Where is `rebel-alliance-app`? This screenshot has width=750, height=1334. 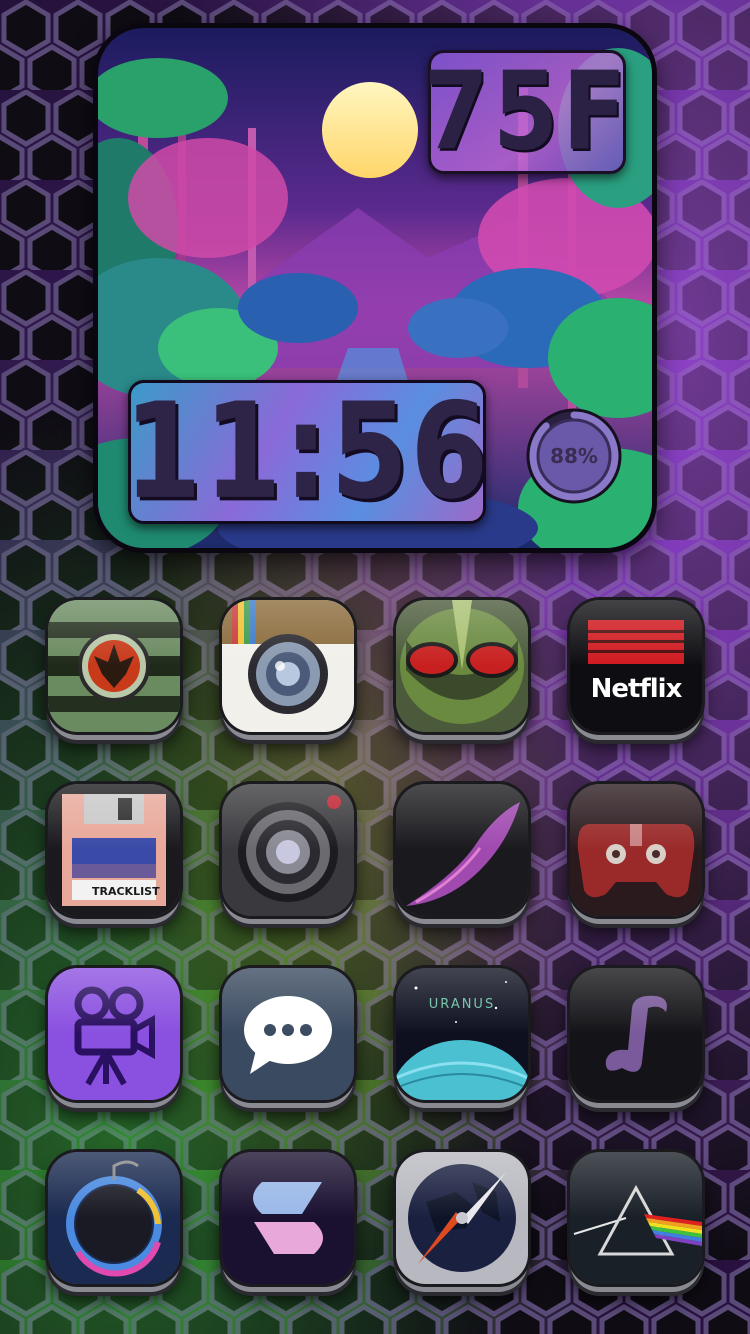
rebel-alliance-app is located at coordinates (114, 666).